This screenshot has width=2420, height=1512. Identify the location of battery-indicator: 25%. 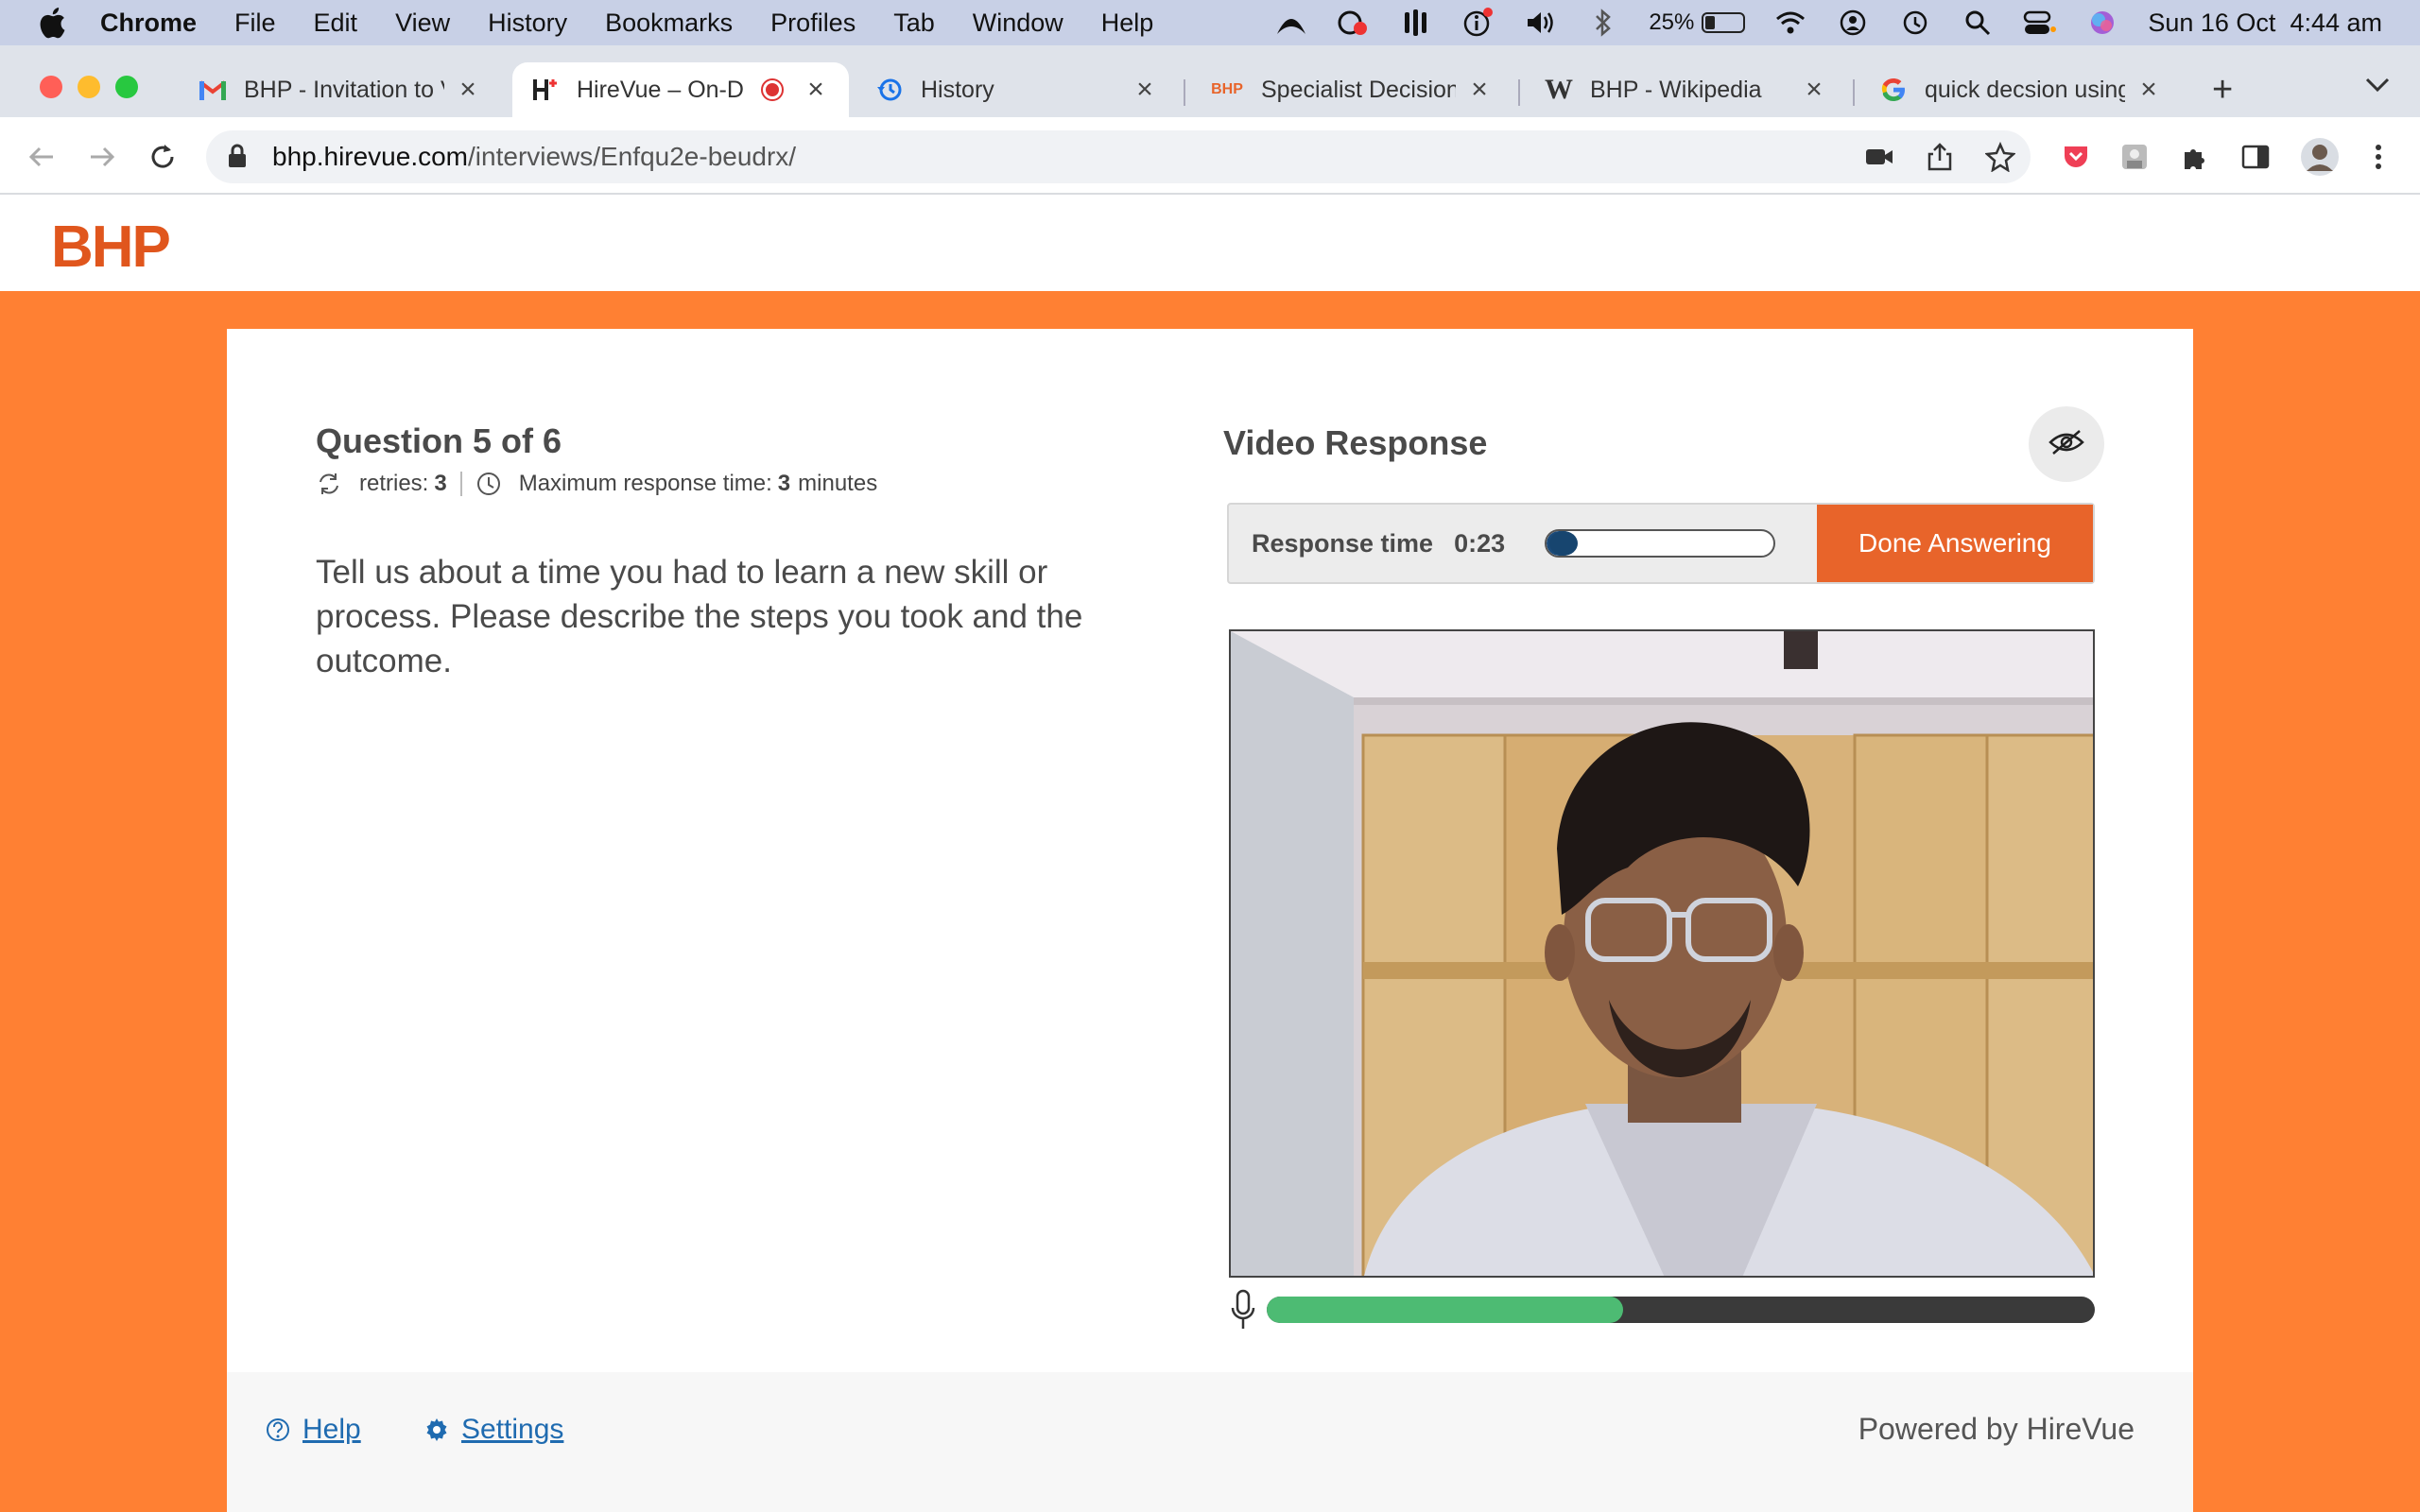
(1697, 22).